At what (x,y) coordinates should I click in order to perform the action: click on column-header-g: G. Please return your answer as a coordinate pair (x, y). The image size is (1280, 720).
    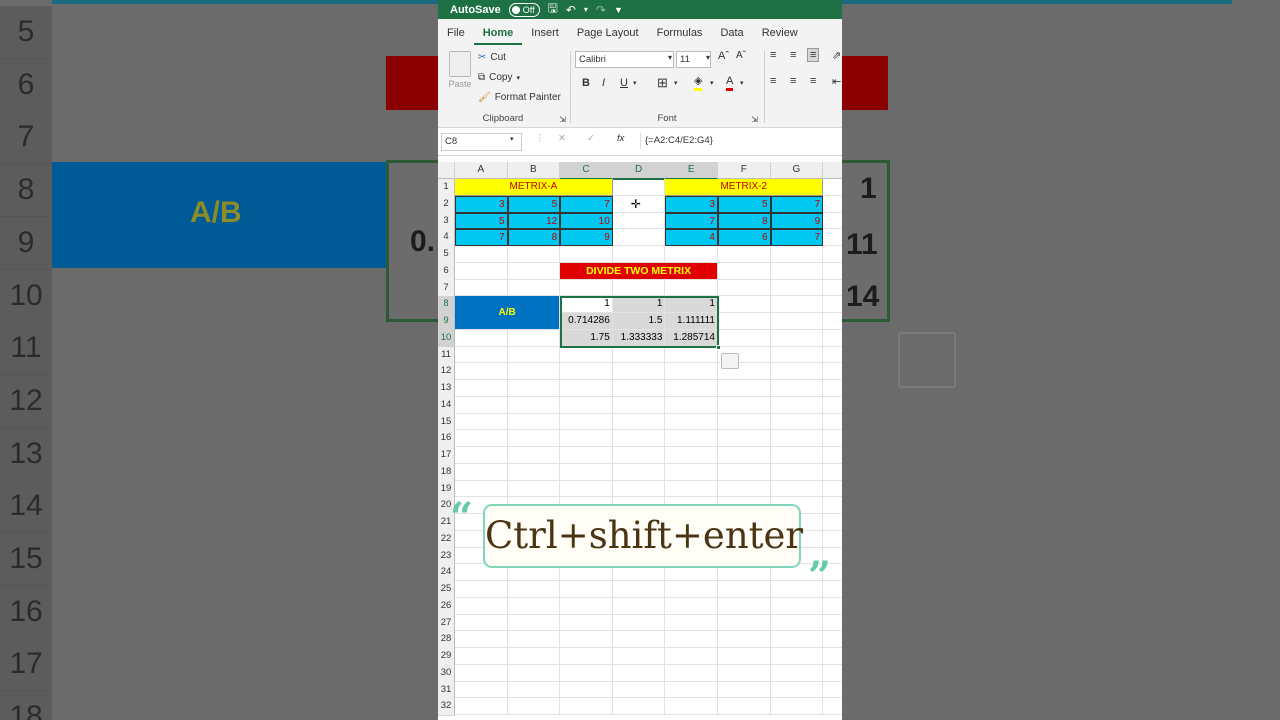
    Looking at the image, I should click on (797, 170).